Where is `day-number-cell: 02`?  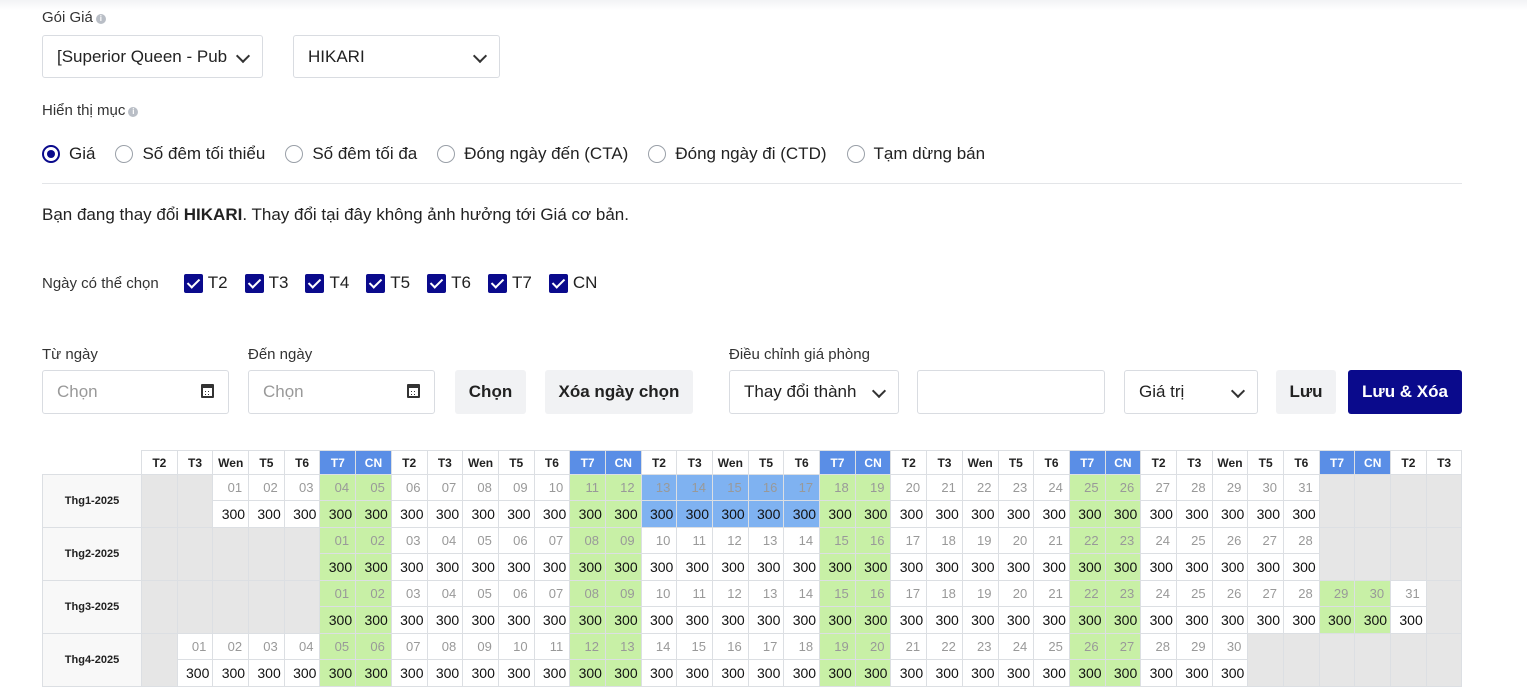 day-number-cell: 02 is located at coordinates (373, 593).